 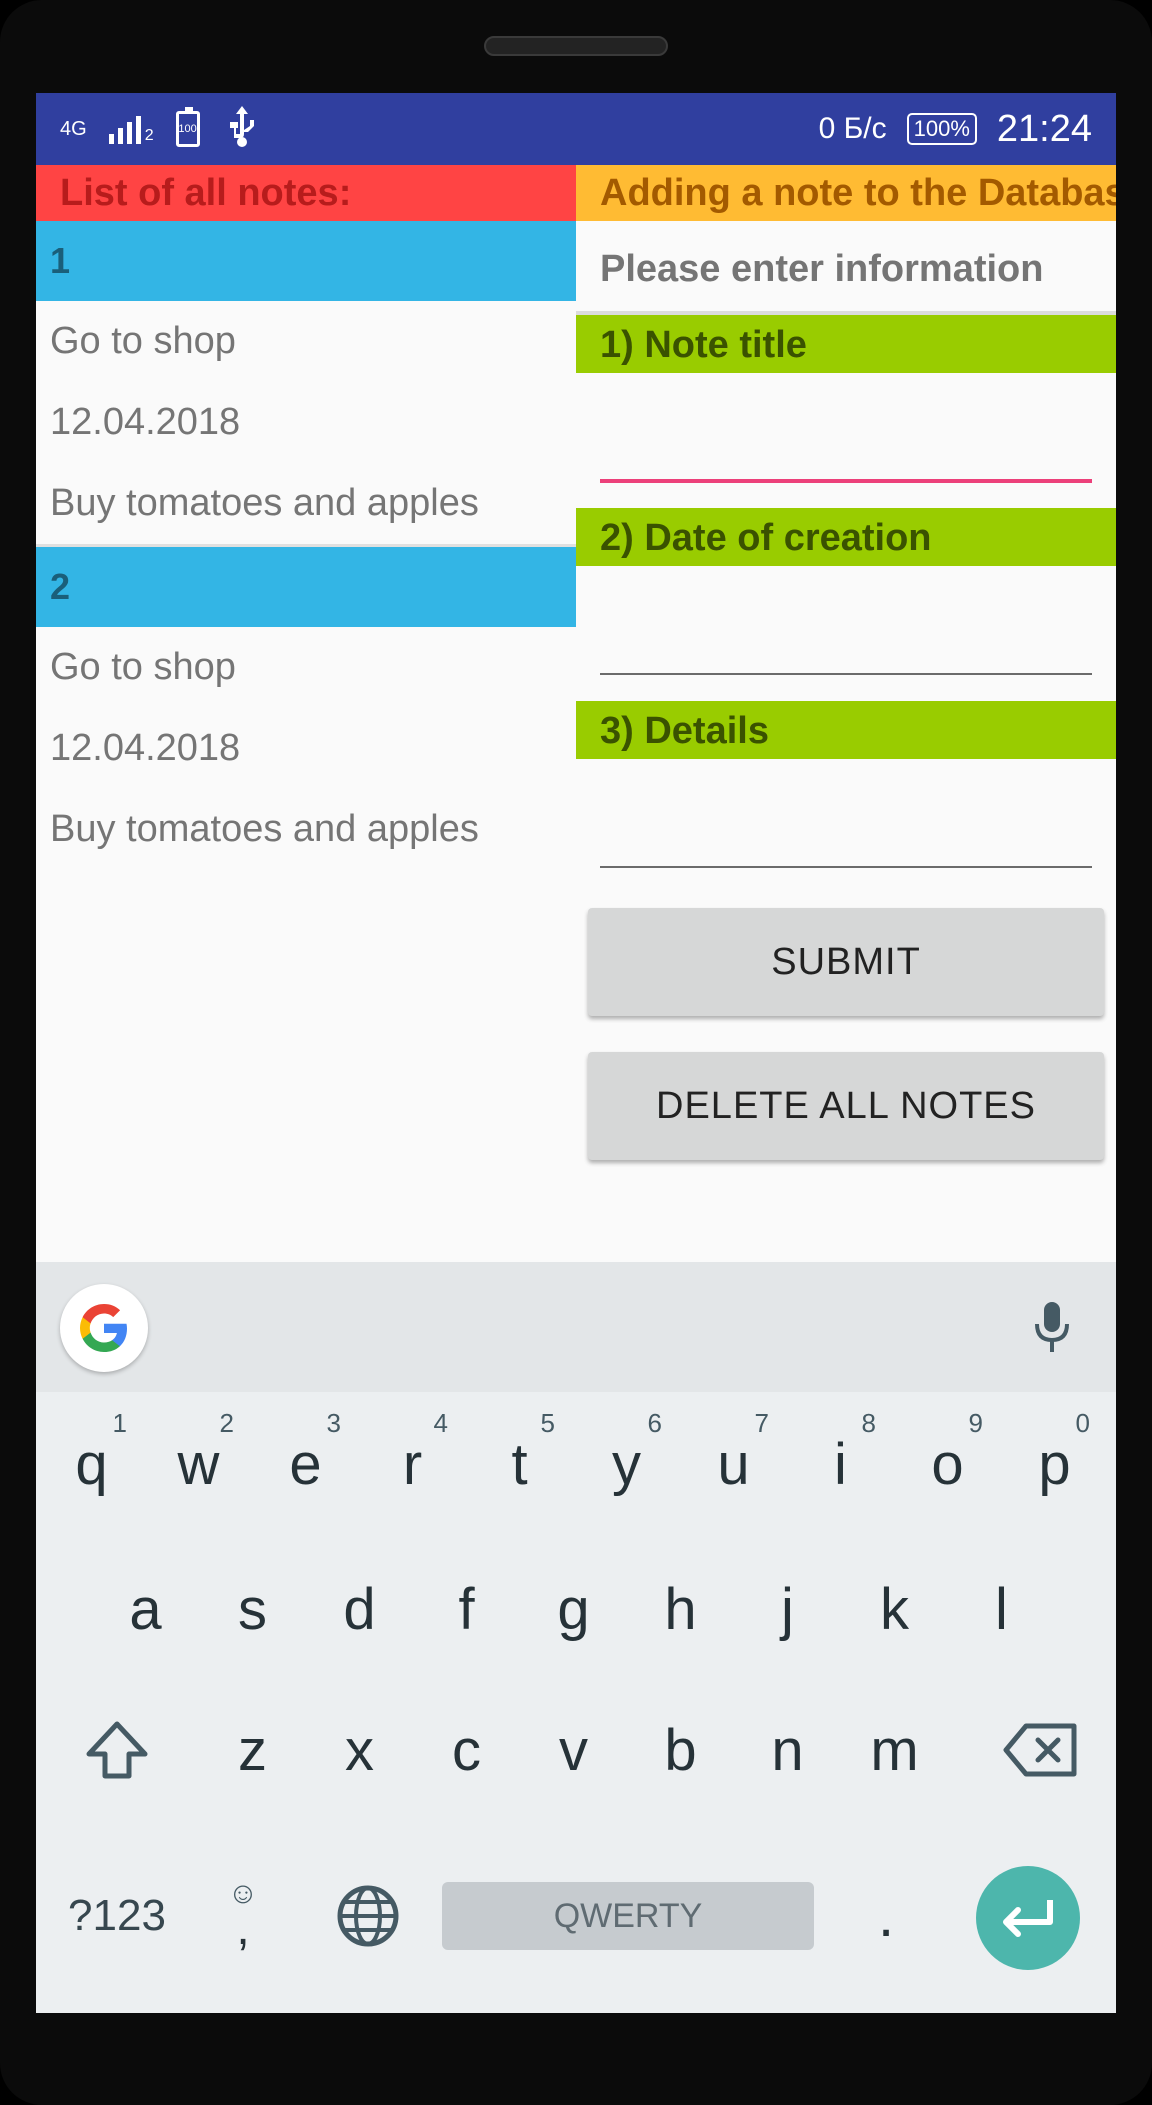 I want to click on submit-button: SUBMIT, so click(x=846, y=962).